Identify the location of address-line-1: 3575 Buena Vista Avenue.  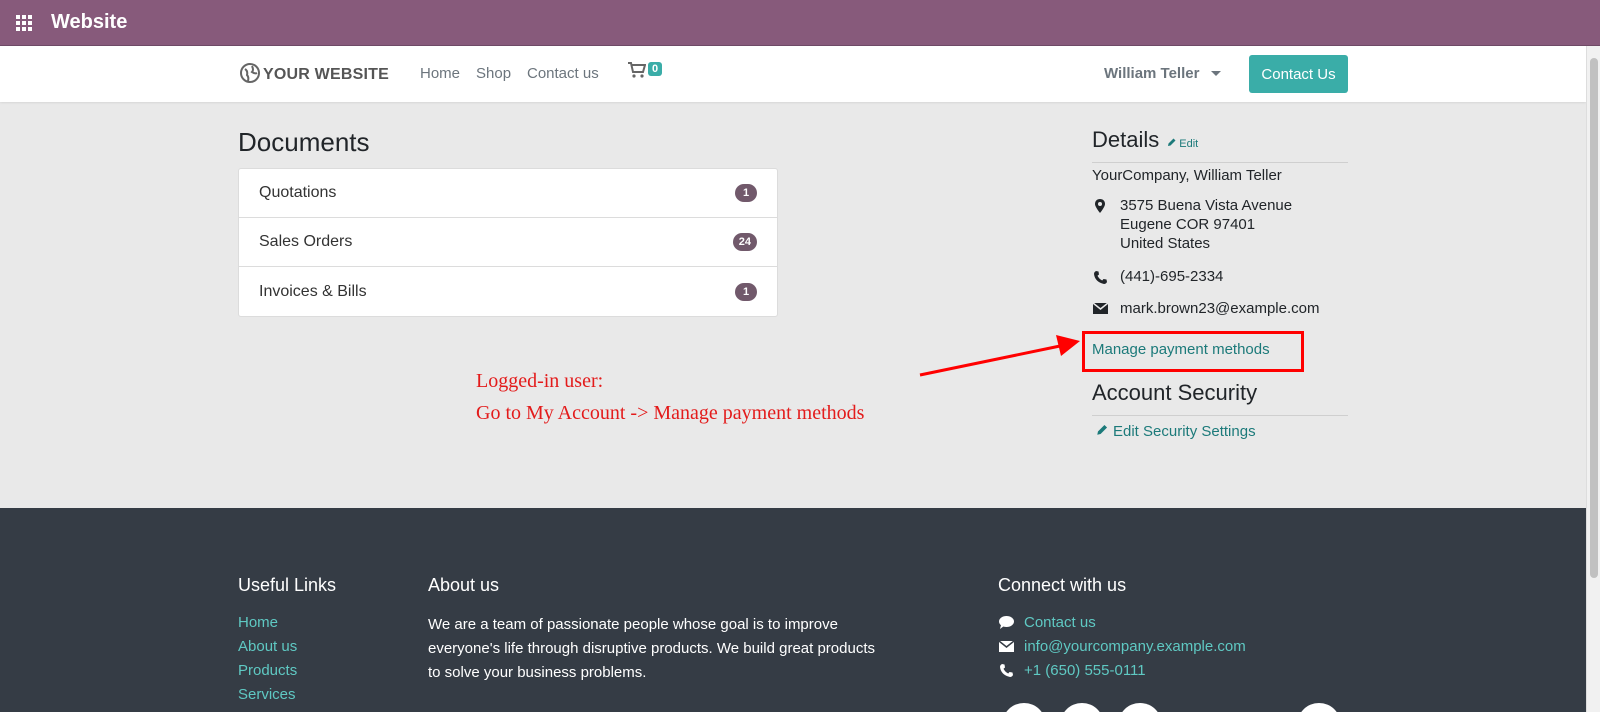
(1206, 205).